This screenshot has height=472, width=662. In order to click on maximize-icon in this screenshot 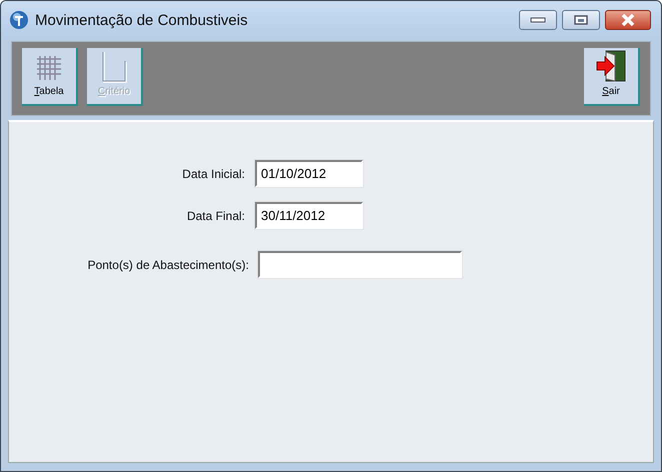, I will do `click(581, 20)`.